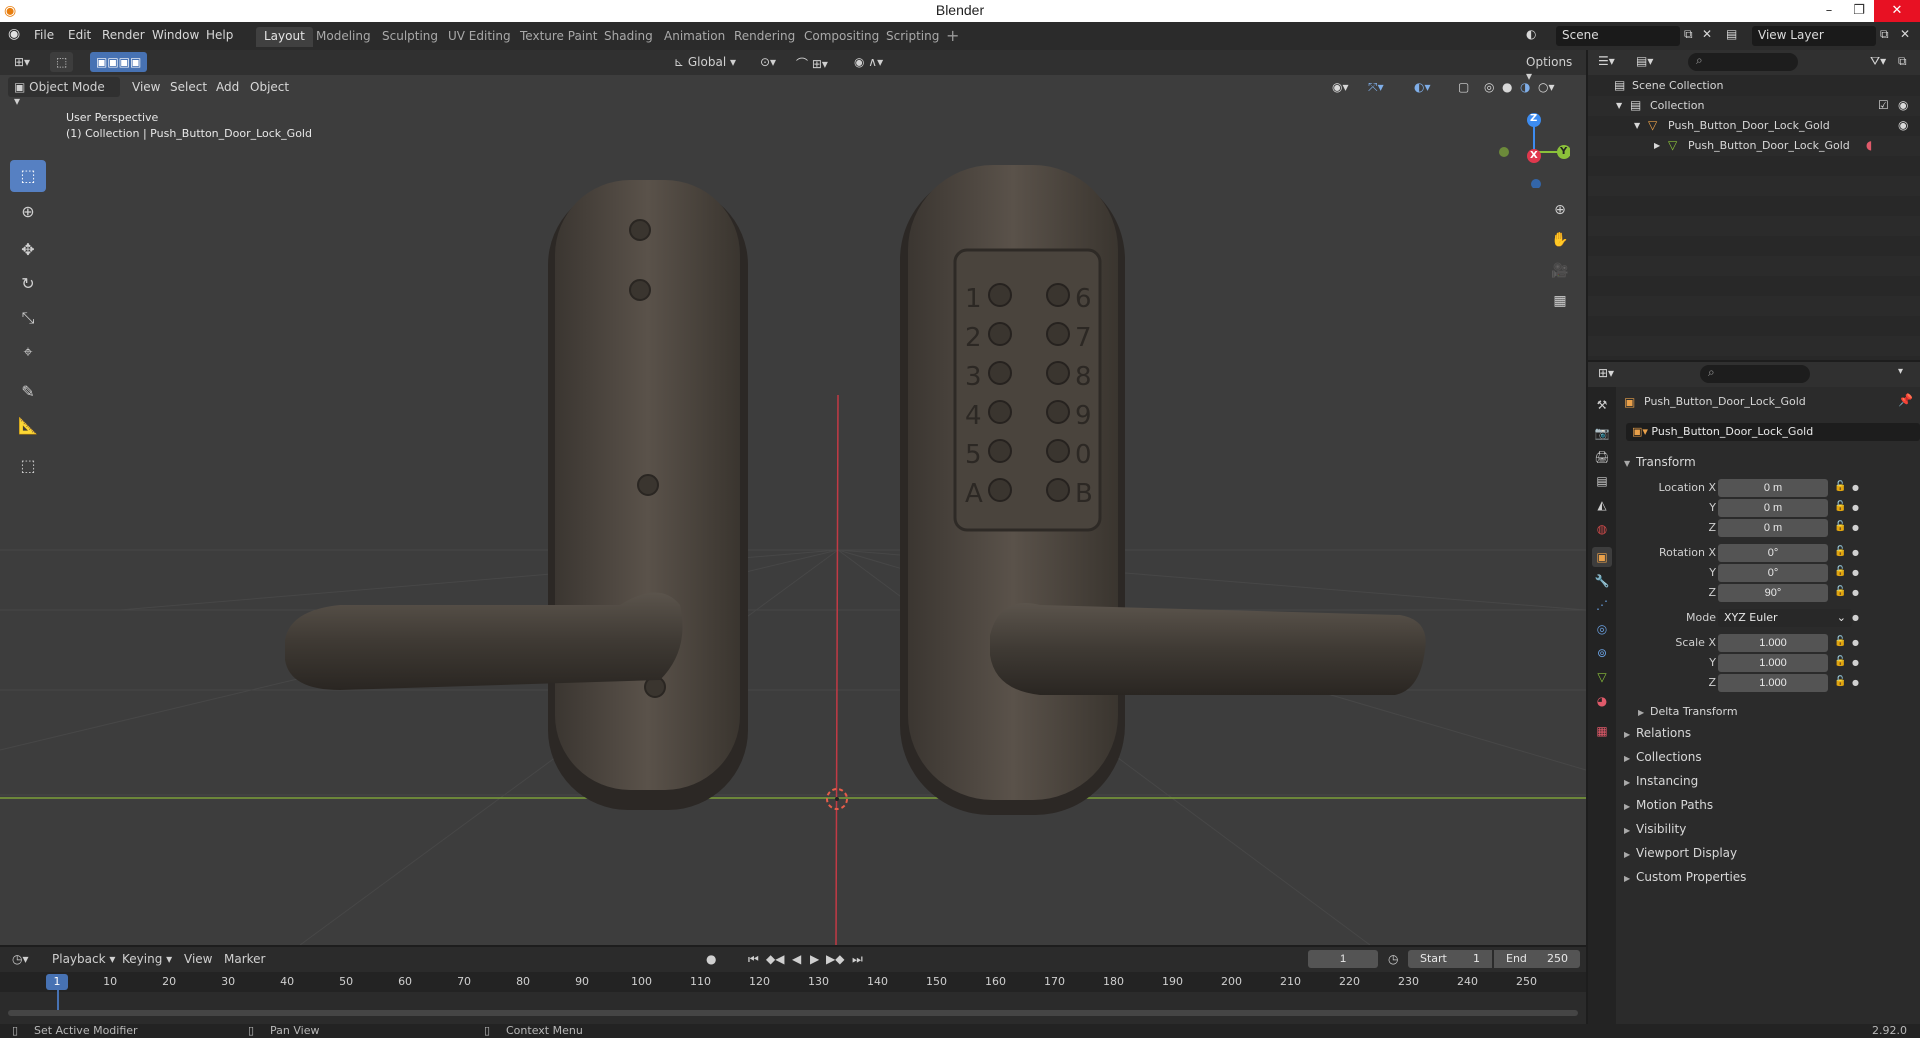  Describe the element at coordinates (1903, 105) in the screenshot. I see `eye-icon: ◉` at that location.